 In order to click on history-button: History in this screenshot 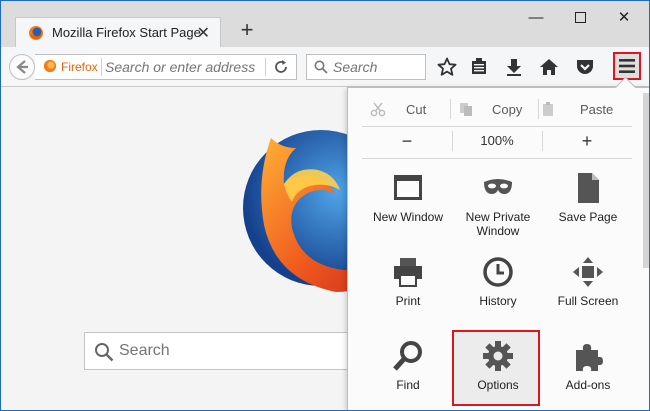, I will do `click(497, 296)`.